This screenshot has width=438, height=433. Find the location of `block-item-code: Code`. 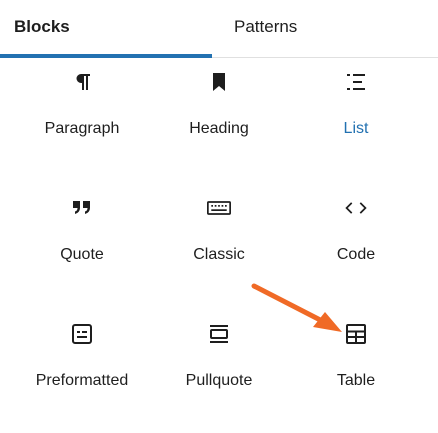

block-item-code: Code is located at coordinates (356, 247).